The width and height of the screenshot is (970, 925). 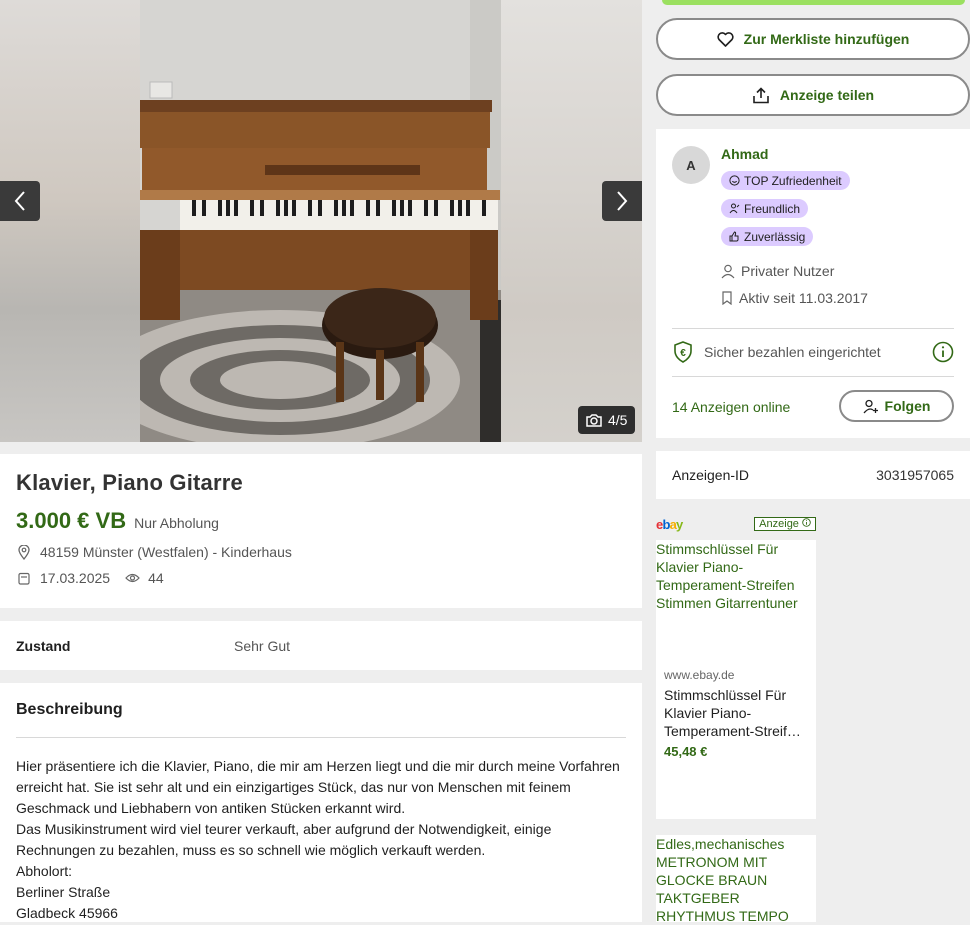 I want to click on ad-headline-line: RHYTHMUS TEMPO, so click(x=722, y=916).